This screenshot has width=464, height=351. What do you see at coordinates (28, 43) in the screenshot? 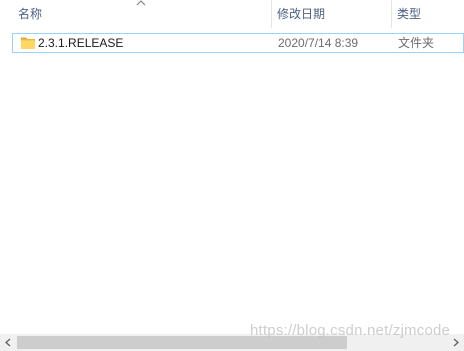
I see `folder-icon` at bounding box center [28, 43].